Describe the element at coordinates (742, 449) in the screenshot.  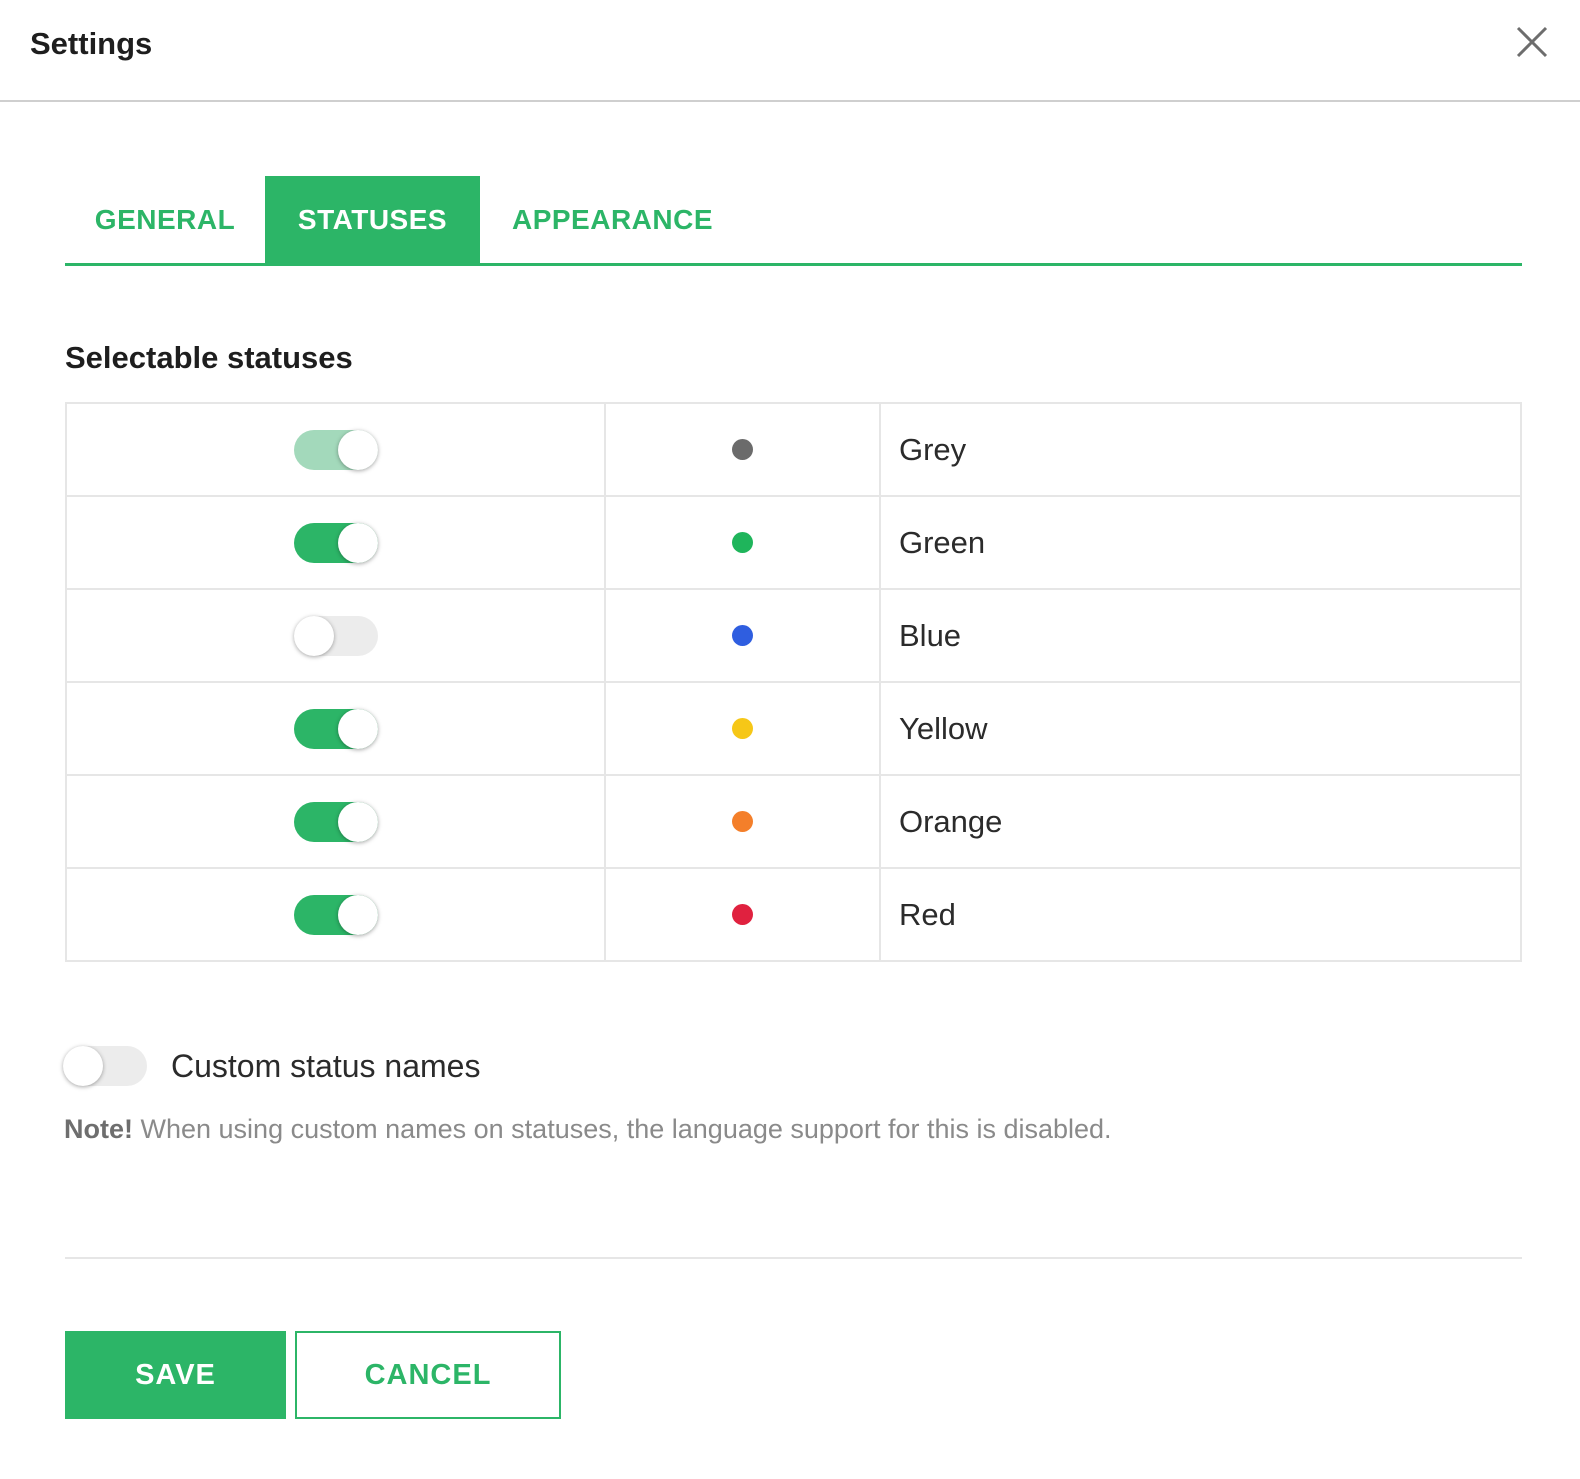
I see `status-dot-grey` at that location.